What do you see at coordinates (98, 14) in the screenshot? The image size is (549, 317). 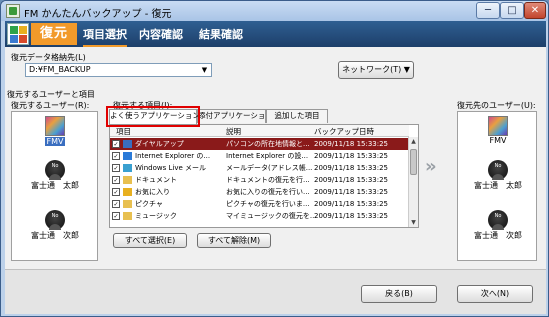 I see `window-title: FM かんたんバックアップ - 復元` at bounding box center [98, 14].